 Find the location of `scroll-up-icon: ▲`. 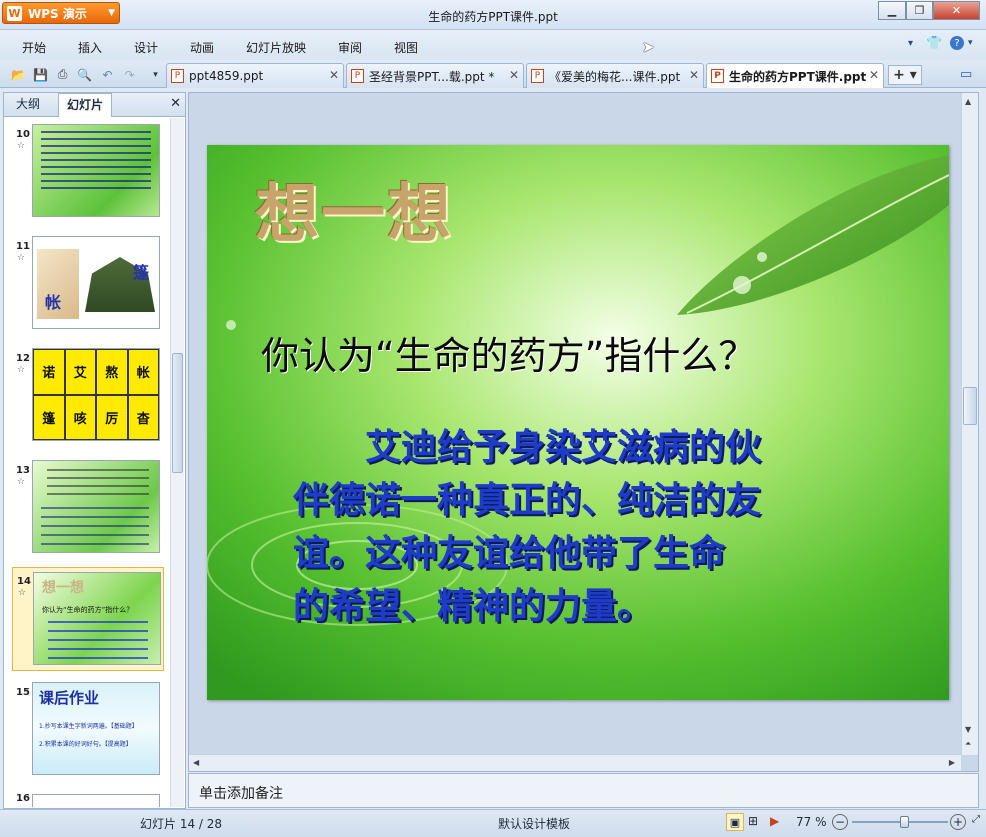

scroll-up-icon: ▲ is located at coordinates (968, 101).